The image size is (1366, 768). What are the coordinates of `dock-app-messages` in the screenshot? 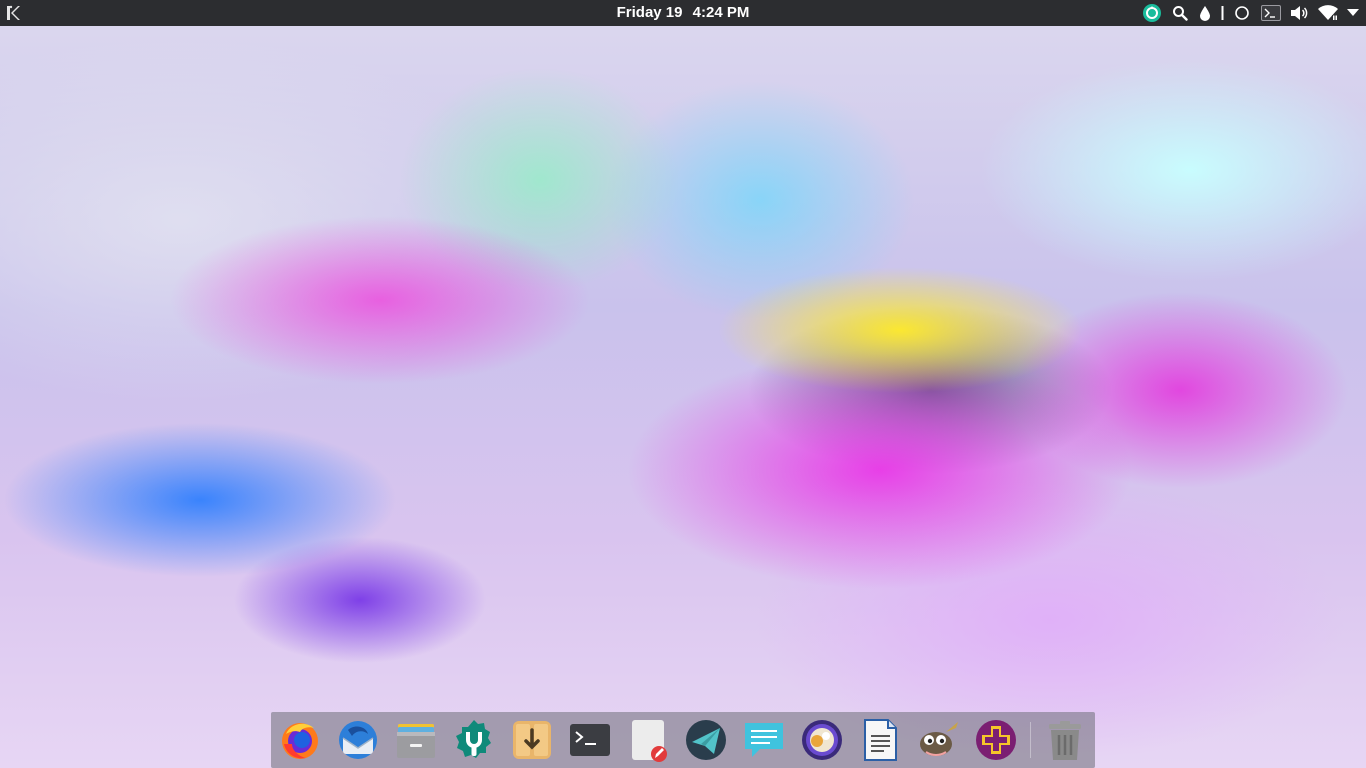 It's located at (764, 740).